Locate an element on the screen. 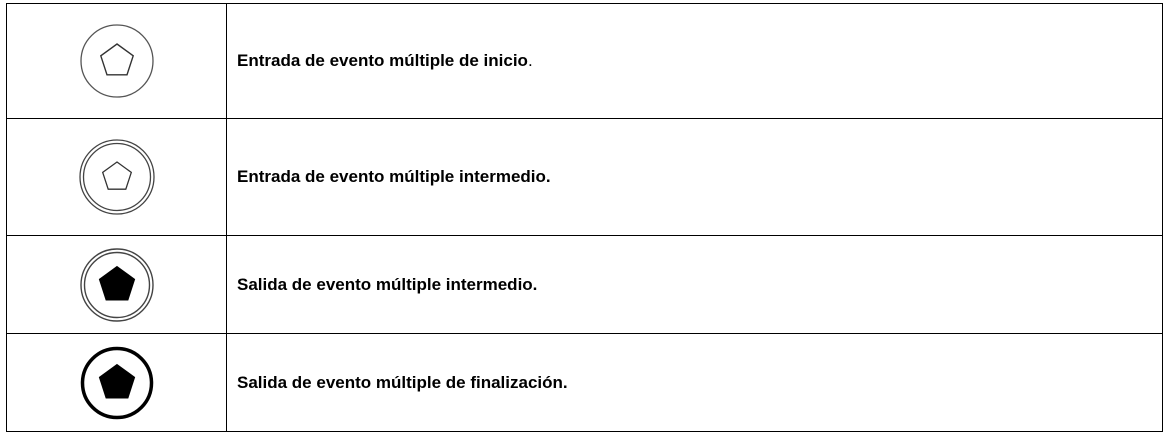 The height and width of the screenshot is (437, 1168). start-multiple-event-icon is located at coordinates (116, 61).